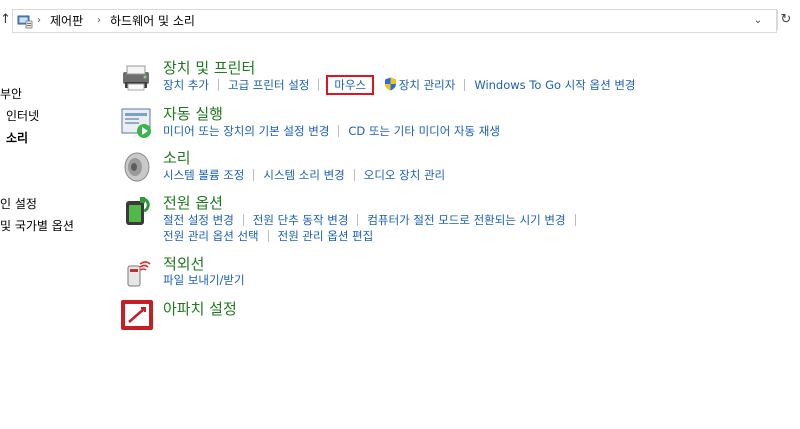  I want to click on up-arrow-icon: ↑, so click(5, 20).